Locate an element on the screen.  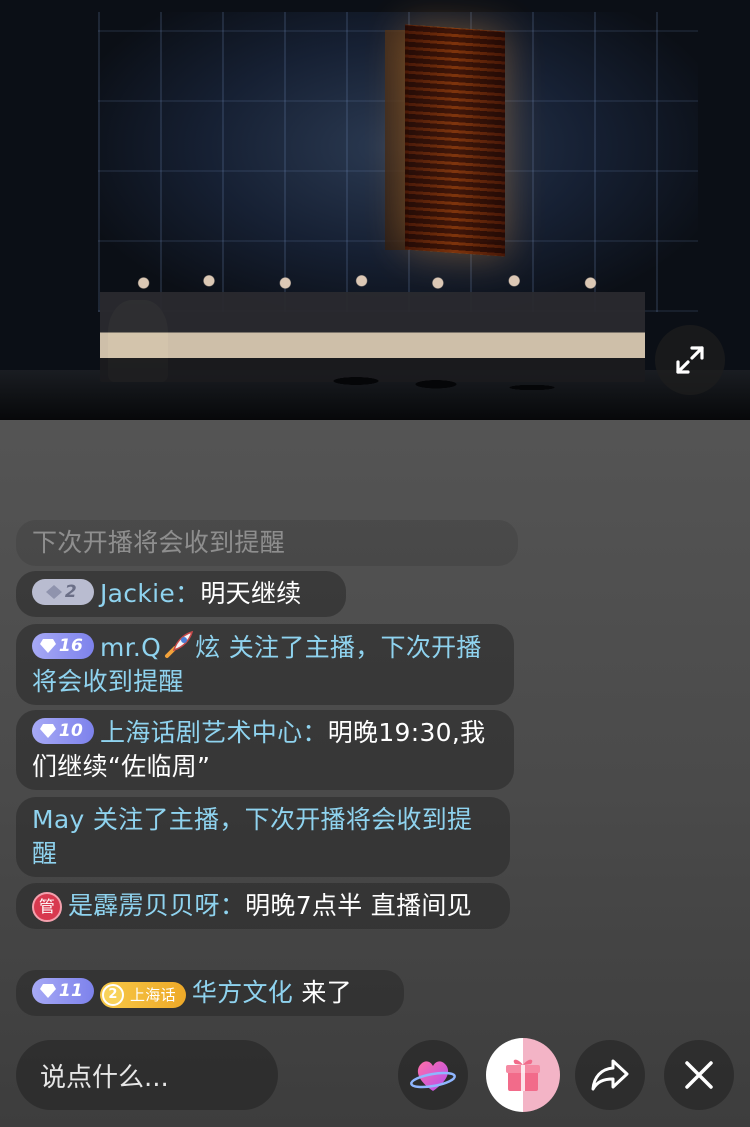
rocket-icon is located at coordinates (179, 644).